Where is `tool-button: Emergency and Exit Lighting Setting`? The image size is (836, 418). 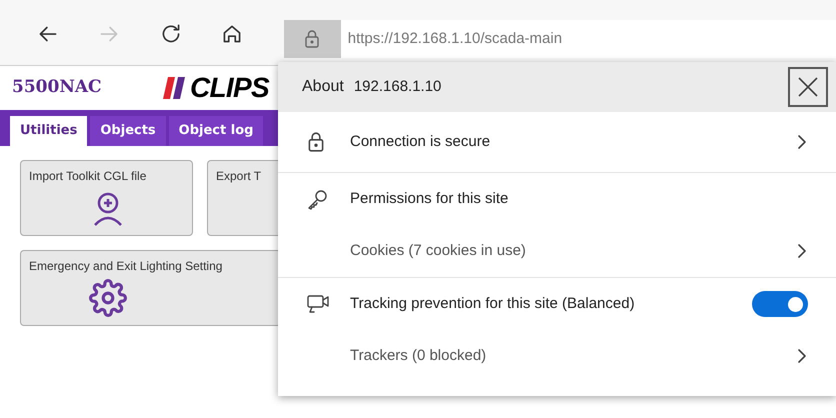
tool-button: Emergency and Exit Lighting Setting is located at coordinates (149, 288).